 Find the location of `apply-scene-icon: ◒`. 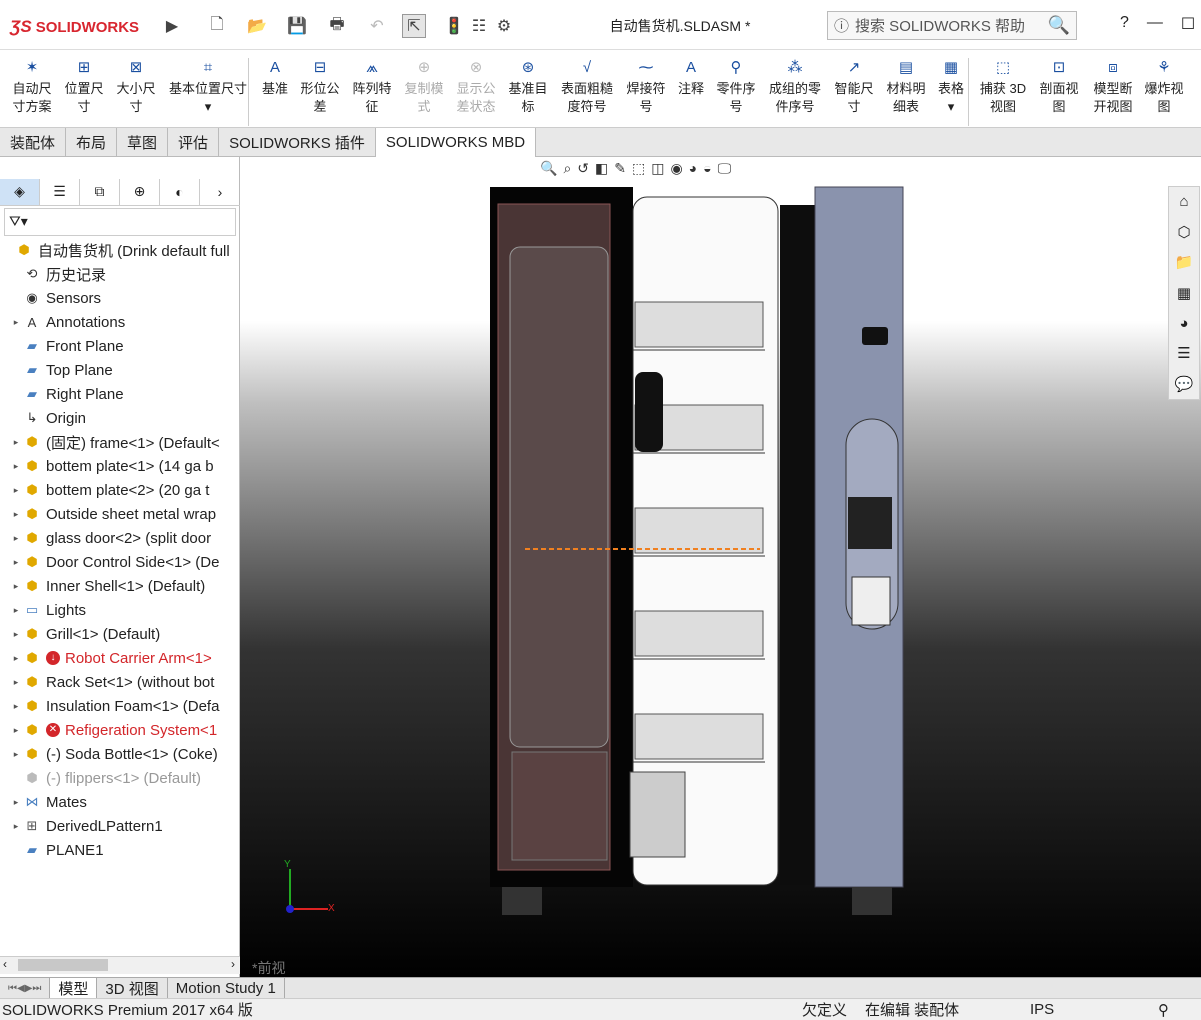

apply-scene-icon: ◒ is located at coordinates (707, 168).